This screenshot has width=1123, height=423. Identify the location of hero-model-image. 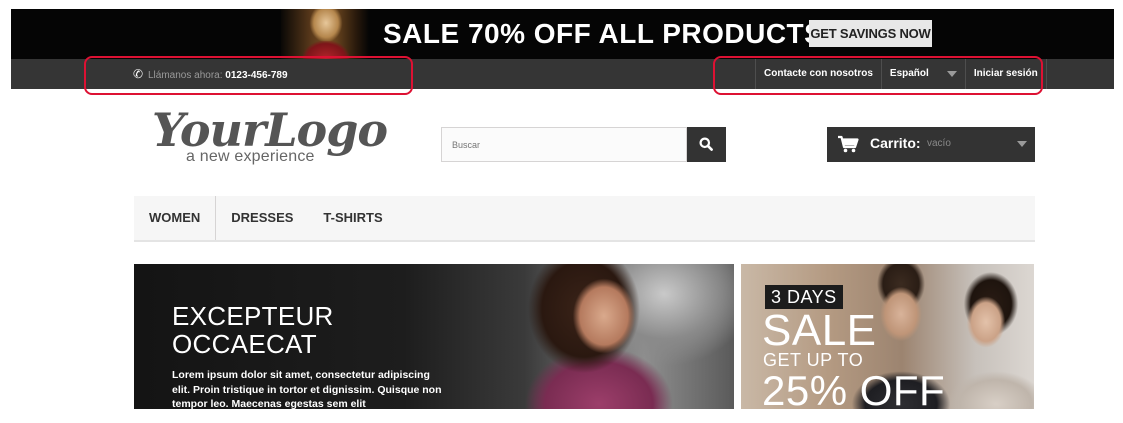
(599, 336).